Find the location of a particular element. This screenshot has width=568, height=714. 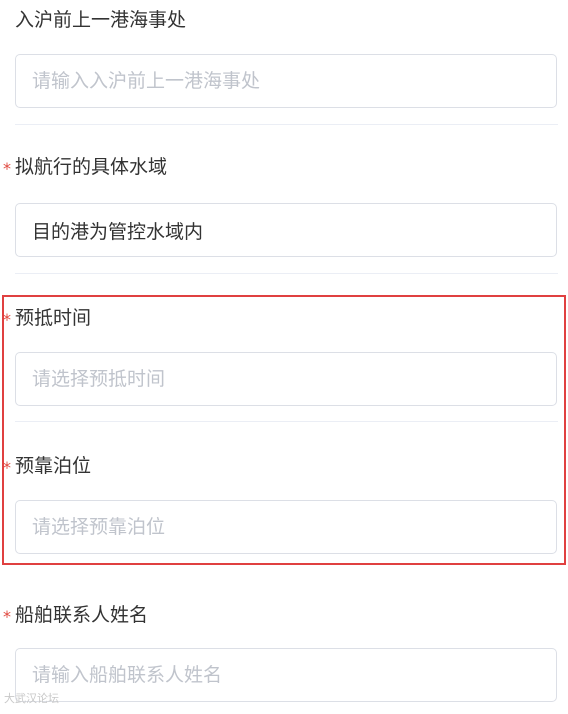

estimated-arrival-time-input is located at coordinates (286, 379).